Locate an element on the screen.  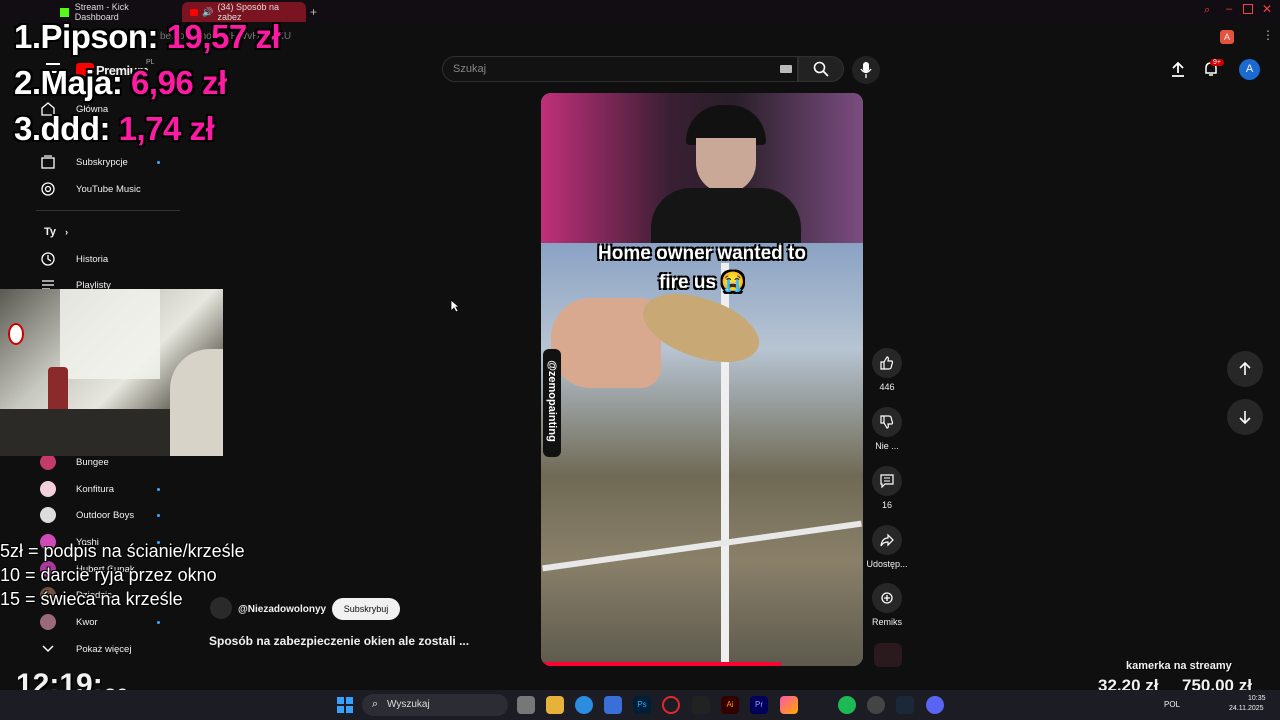
donation-leaderboard-3: 3.ddd: 1,74 zł is located at coordinates (114, 129).